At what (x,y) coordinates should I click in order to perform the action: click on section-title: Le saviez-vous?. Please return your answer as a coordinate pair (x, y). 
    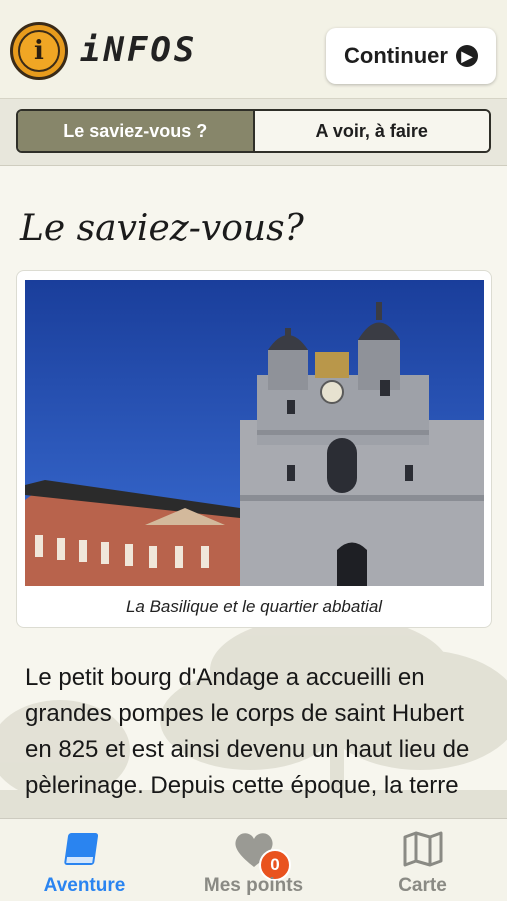
    Looking at the image, I should click on (162, 228).